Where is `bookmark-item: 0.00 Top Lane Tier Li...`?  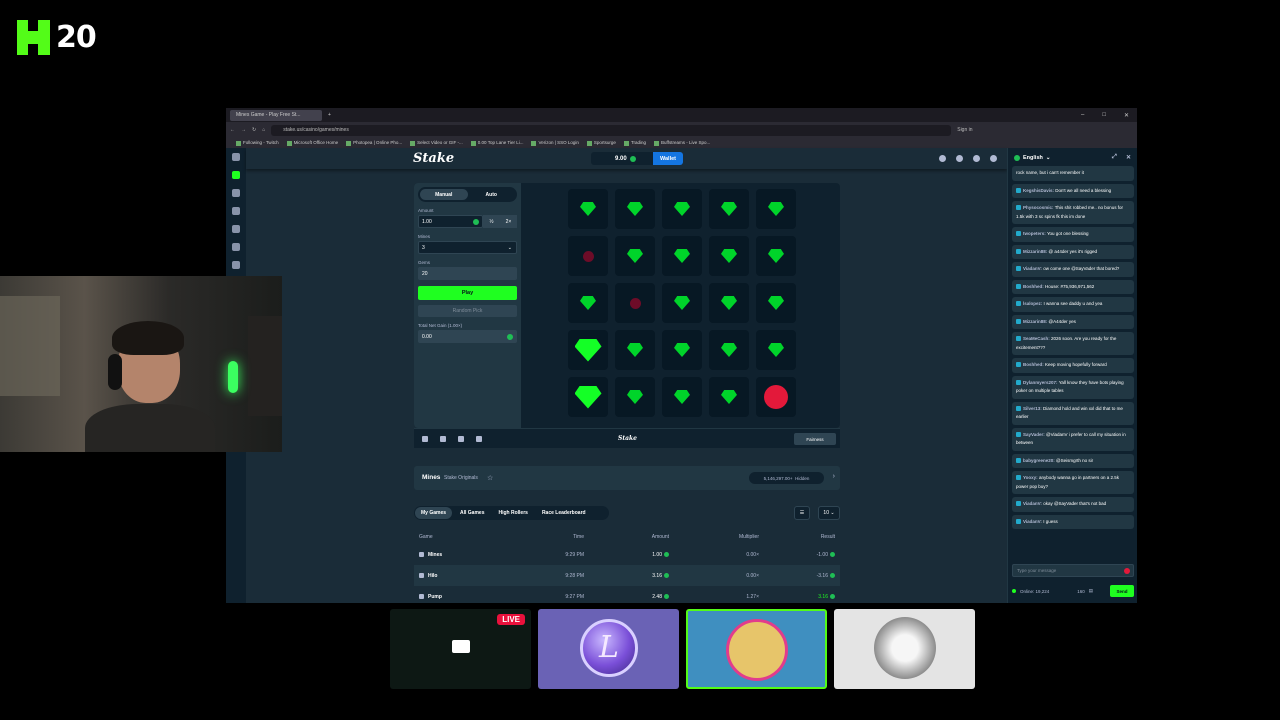
bookmark-item: 0.00 Top Lane Tier Li... is located at coordinates (497, 142).